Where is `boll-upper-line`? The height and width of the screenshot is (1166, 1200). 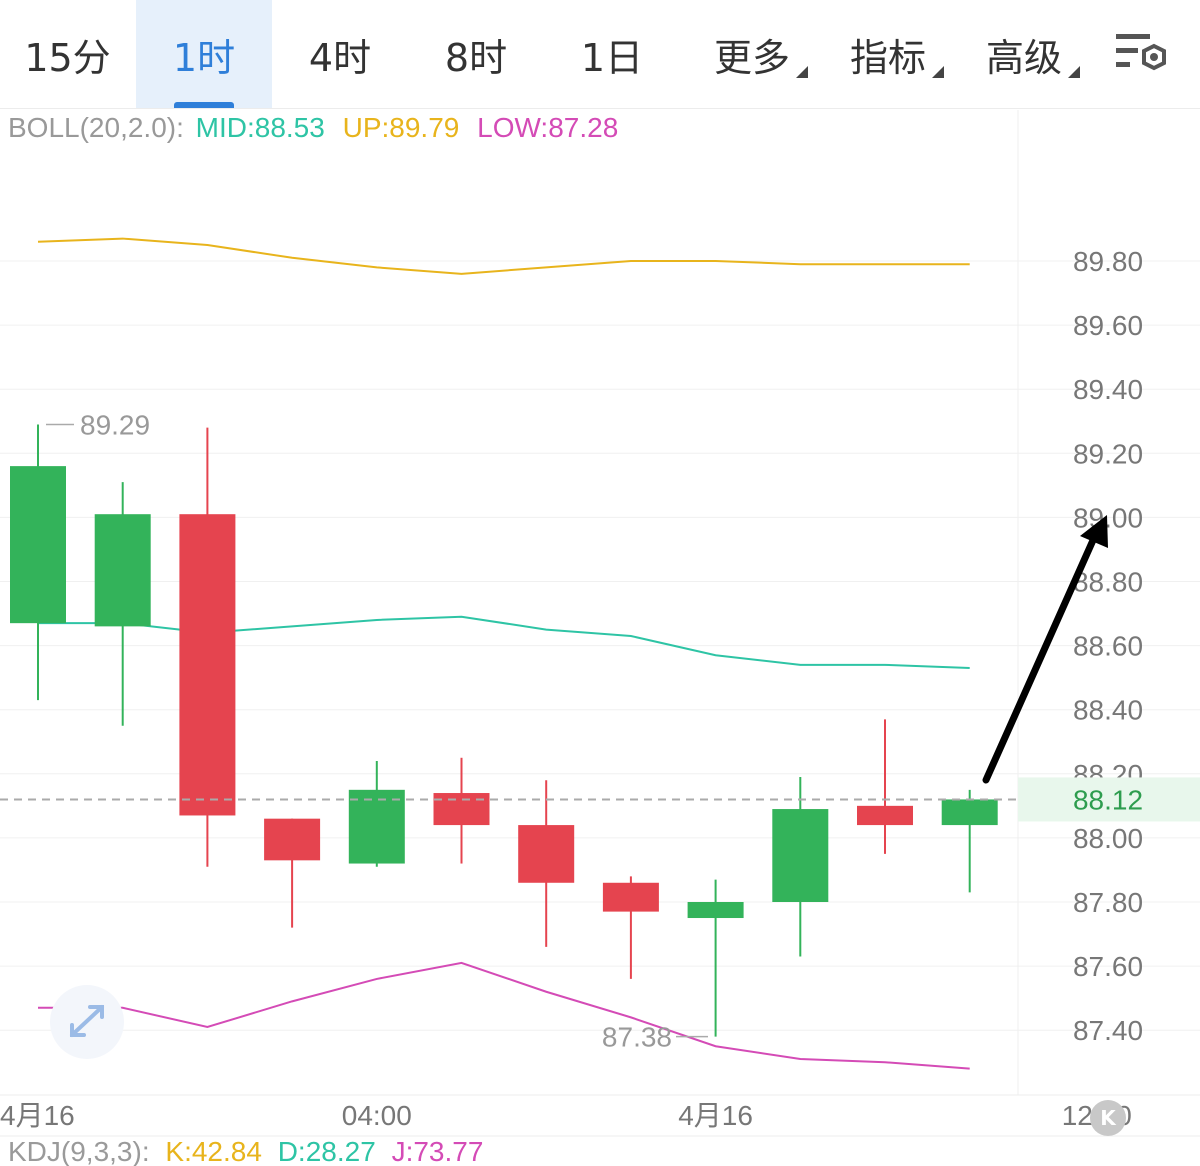 boll-upper-line is located at coordinates (503, 256).